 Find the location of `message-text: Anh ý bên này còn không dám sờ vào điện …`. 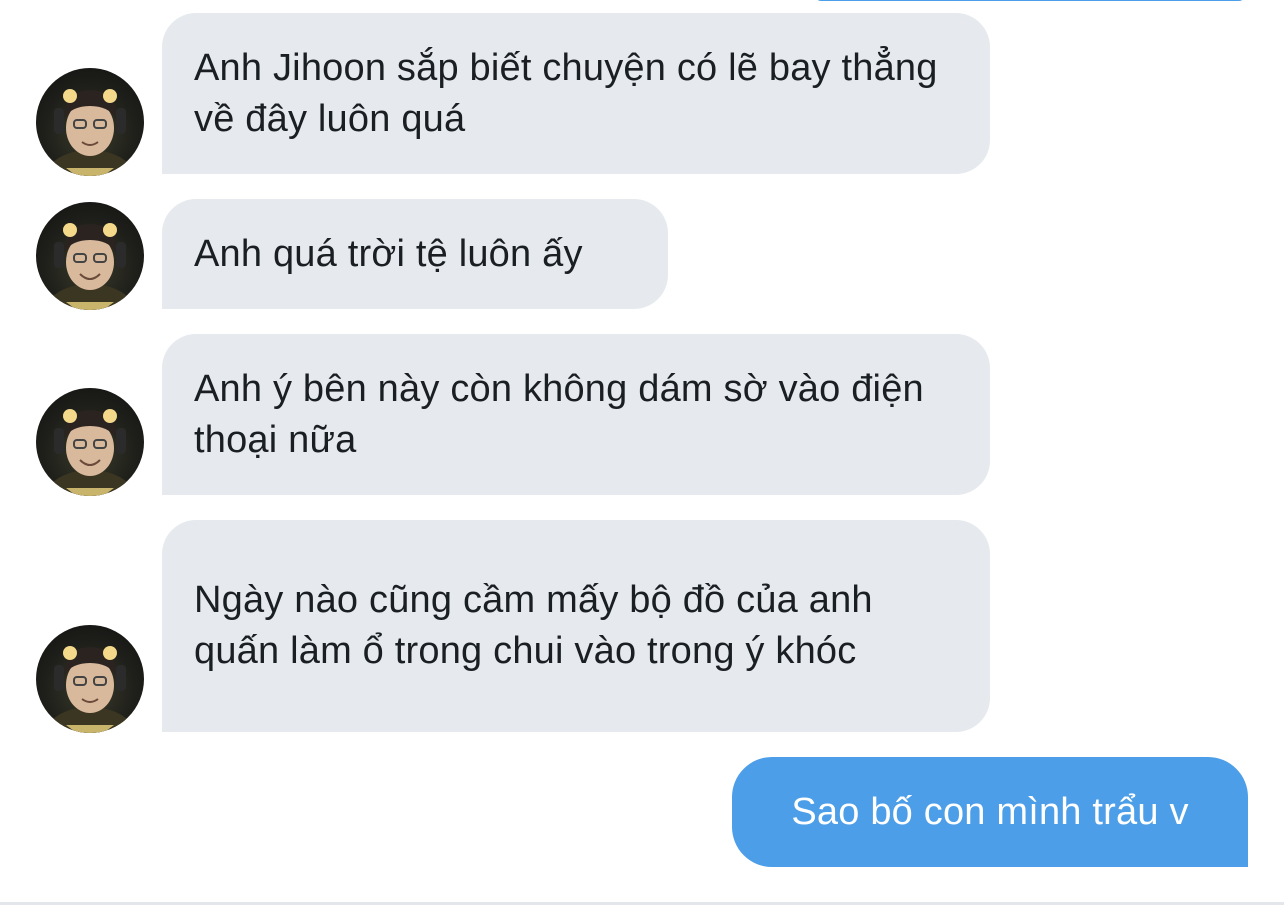

message-text: Anh ý bên này còn không dám sờ vào điện … is located at coordinates (559, 414).